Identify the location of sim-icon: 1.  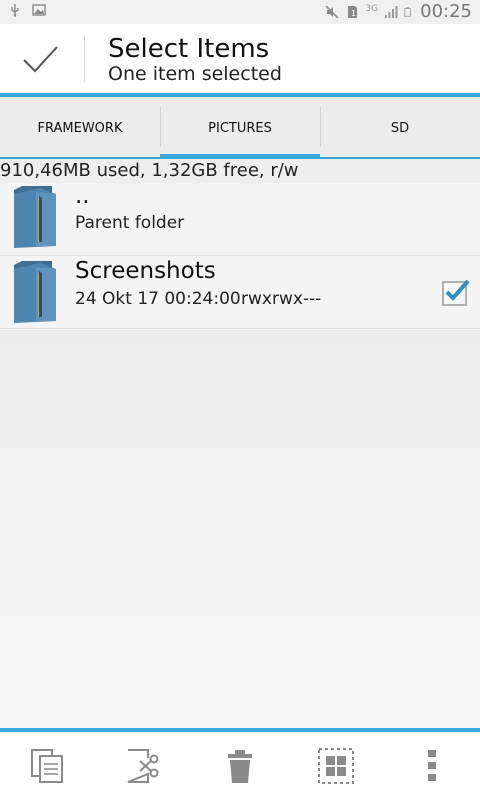
(353, 12).